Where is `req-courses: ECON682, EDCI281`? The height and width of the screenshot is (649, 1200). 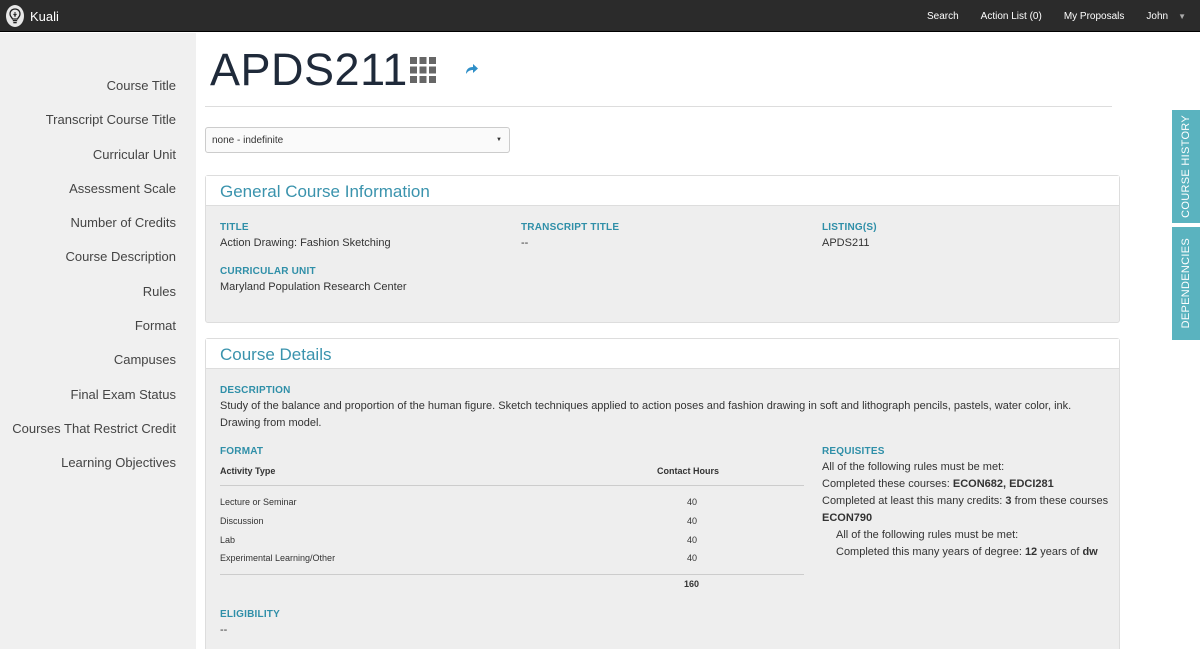
req-courses: ECON682, EDCI281 is located at coordinates (1003, 484).